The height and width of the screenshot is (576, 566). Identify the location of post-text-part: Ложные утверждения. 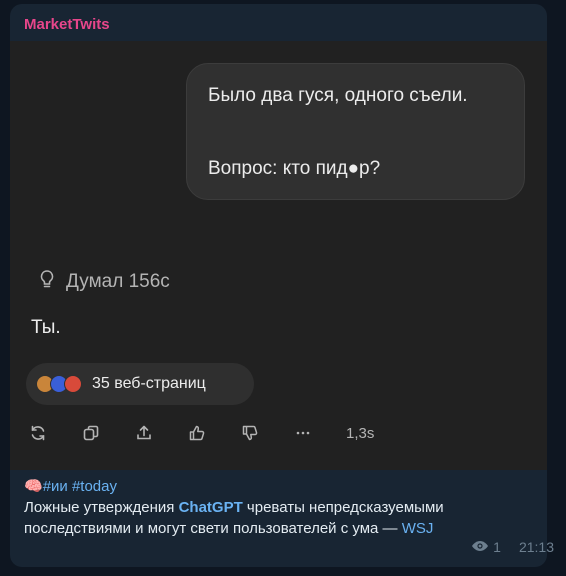
(101, 507).